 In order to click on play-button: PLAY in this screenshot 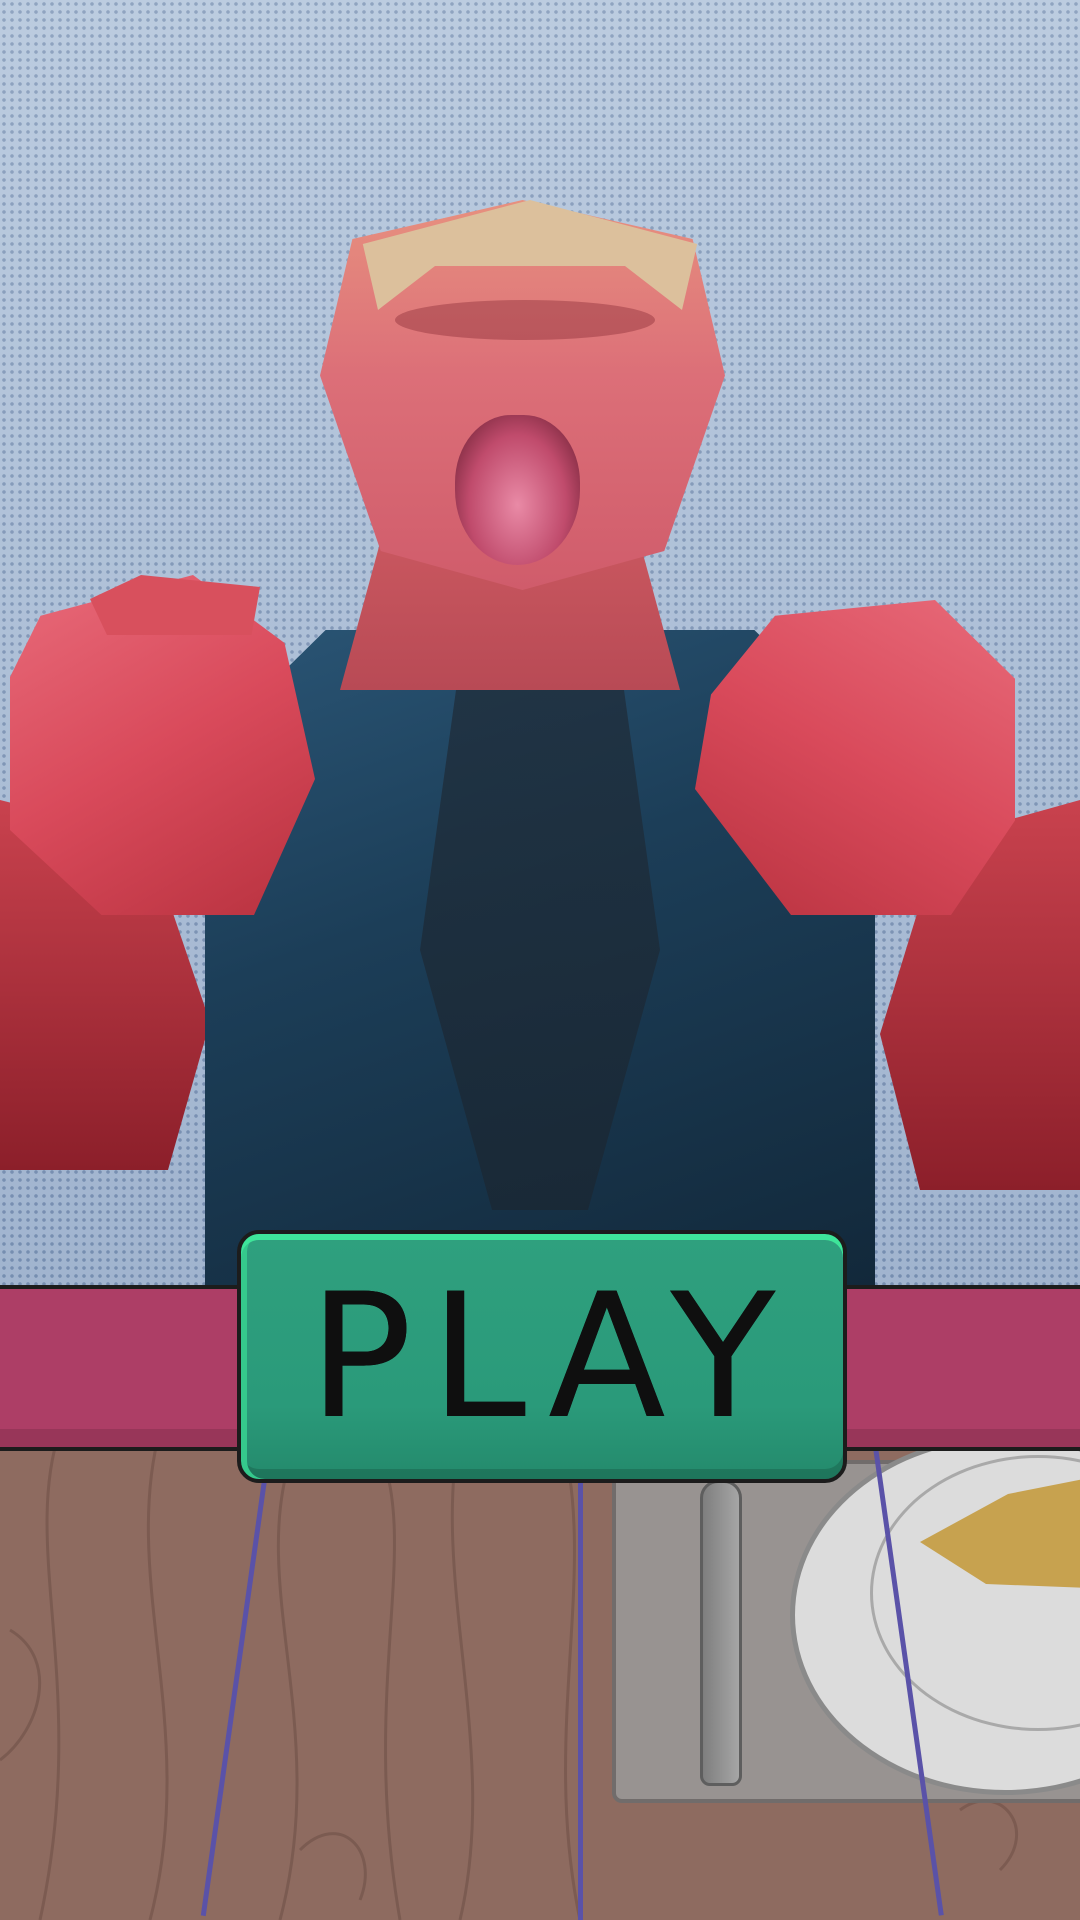, I will do `click(542, 1356)`.